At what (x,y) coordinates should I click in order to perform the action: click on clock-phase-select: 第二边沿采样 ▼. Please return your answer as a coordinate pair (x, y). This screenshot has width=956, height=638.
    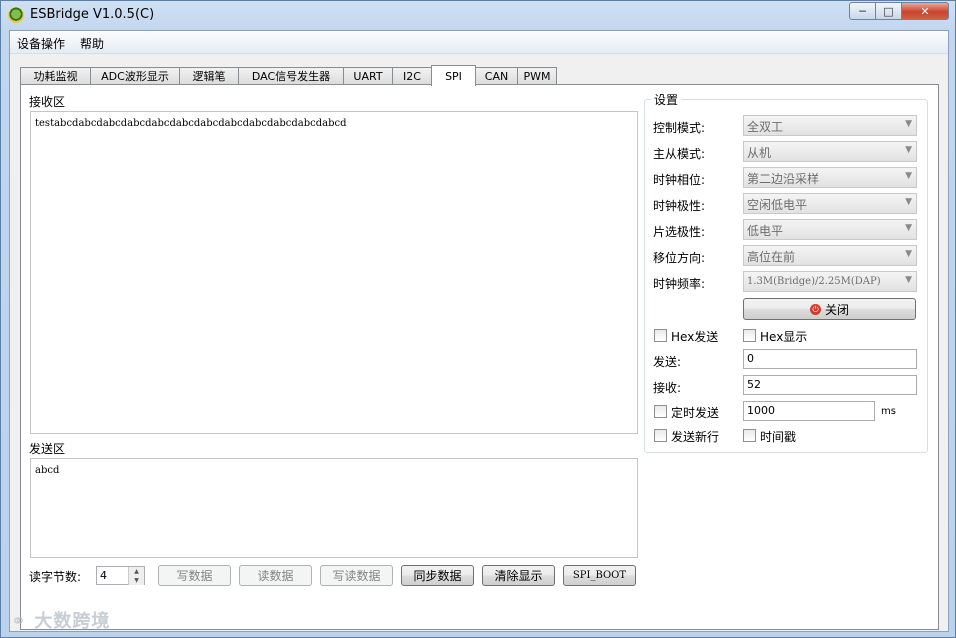
    Looking at the image, I should click on (830, 177).